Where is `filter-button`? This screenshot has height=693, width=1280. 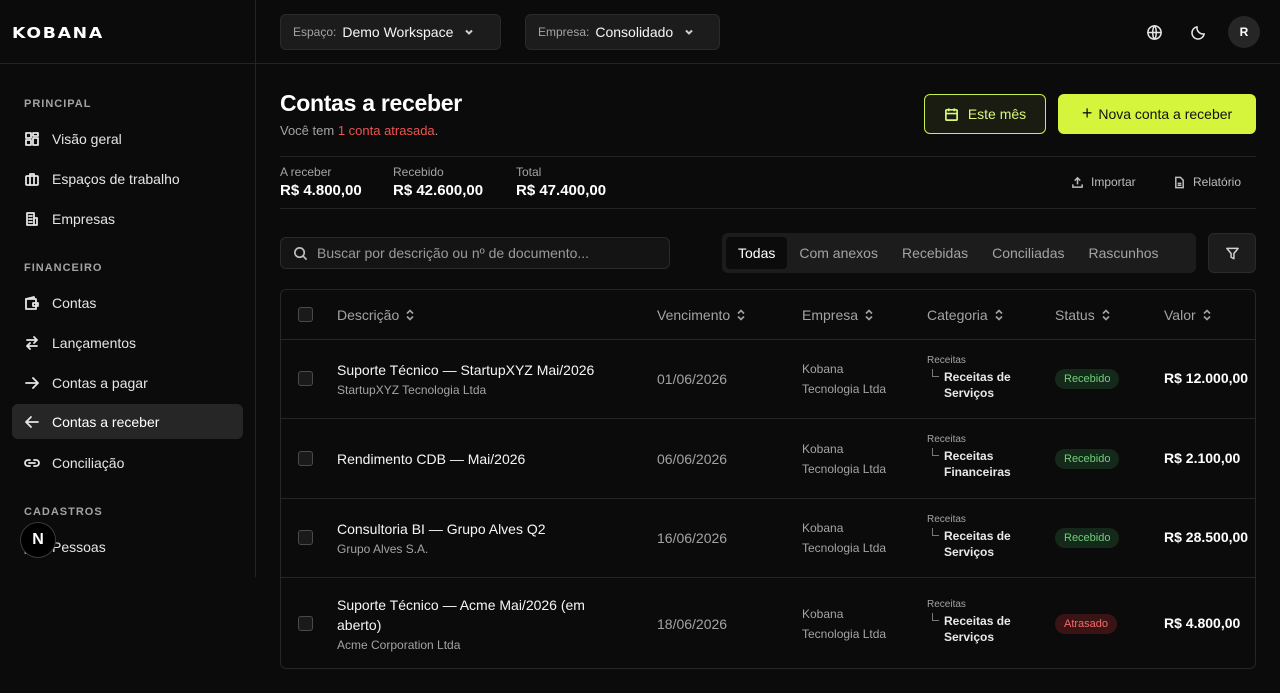 filter-button is located at coordinates (1232, 253).